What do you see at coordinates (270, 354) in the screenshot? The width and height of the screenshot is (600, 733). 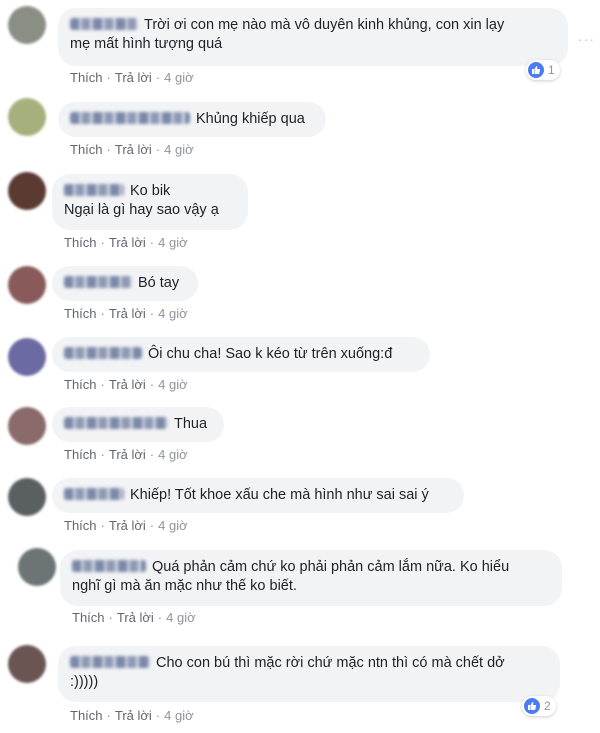 I see `comment-text-line: Ôi chu cha! Sao k kéo từ trên xuống:đ` at bounding box center [270, 354].